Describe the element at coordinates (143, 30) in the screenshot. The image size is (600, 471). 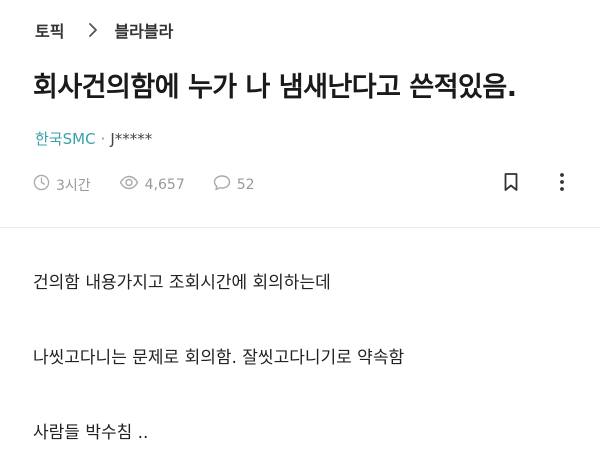
I see `breadcrumb-board-link: 블라블라` at that location.